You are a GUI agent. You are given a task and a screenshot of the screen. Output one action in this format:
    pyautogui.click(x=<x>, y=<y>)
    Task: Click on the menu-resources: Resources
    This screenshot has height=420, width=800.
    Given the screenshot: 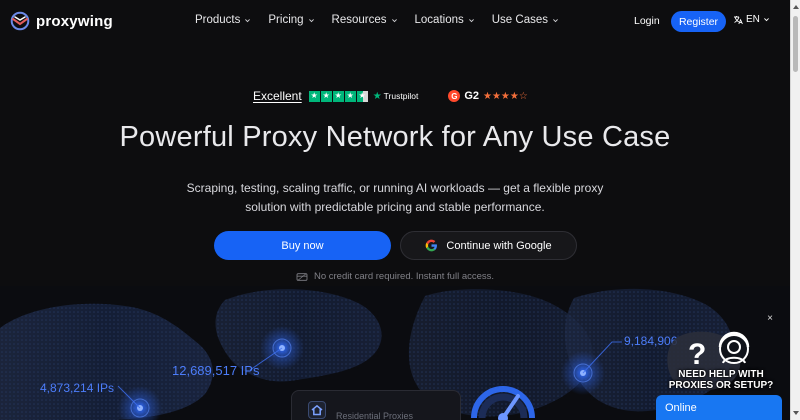 What is the action you would take?
    pyautogui.click(x=365, y=20)
    